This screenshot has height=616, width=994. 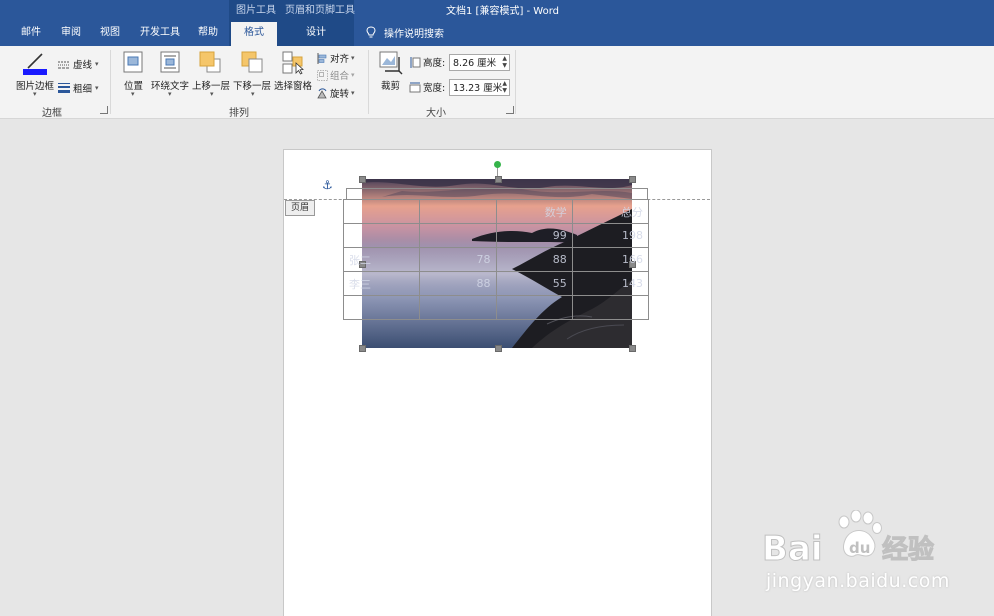 I want to click on table-row: 99 198, so click(x=496, y=235).